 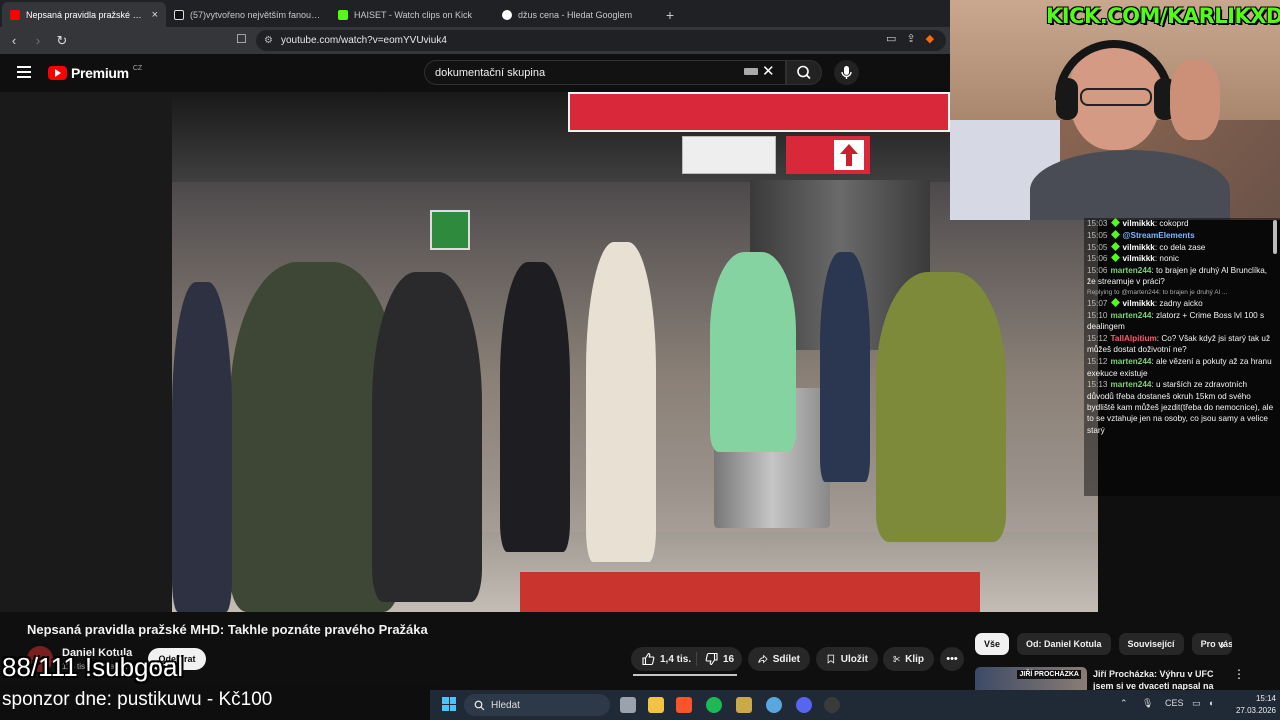 I want to click on search-button, so click(x=804, y=72).